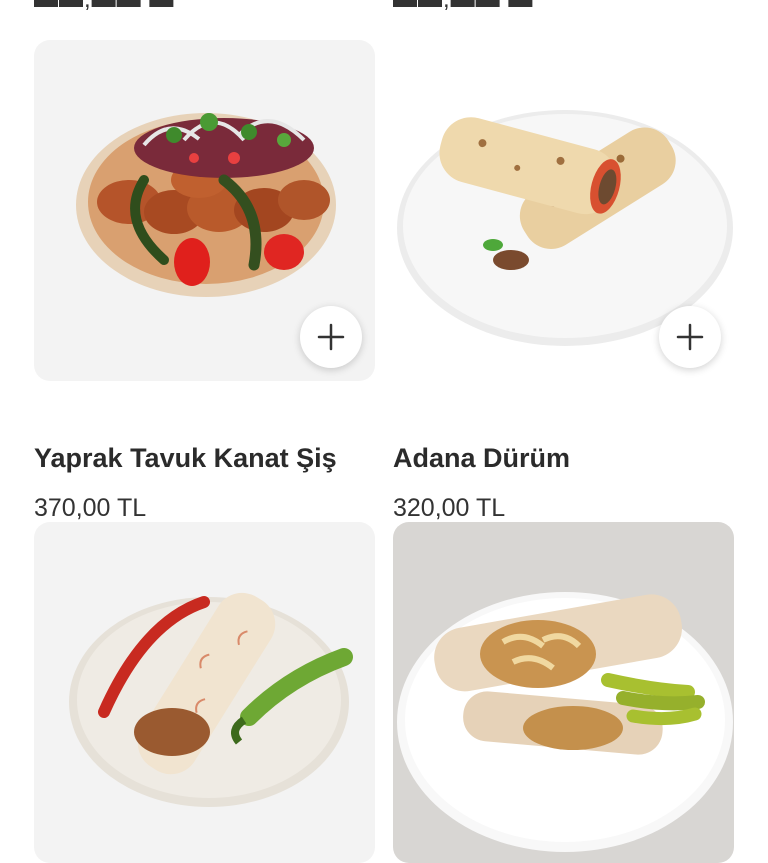 The height and width of the screenshot is (863, 768). I want to click on product-price: 320,00 TL, so click(449, 508).